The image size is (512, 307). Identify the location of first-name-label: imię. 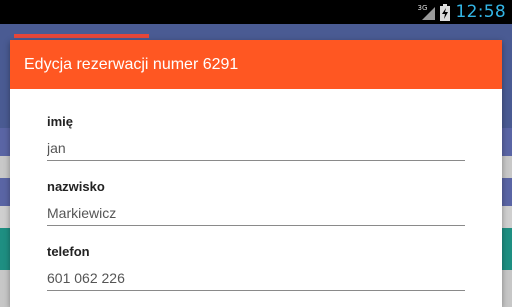
(60, 121).